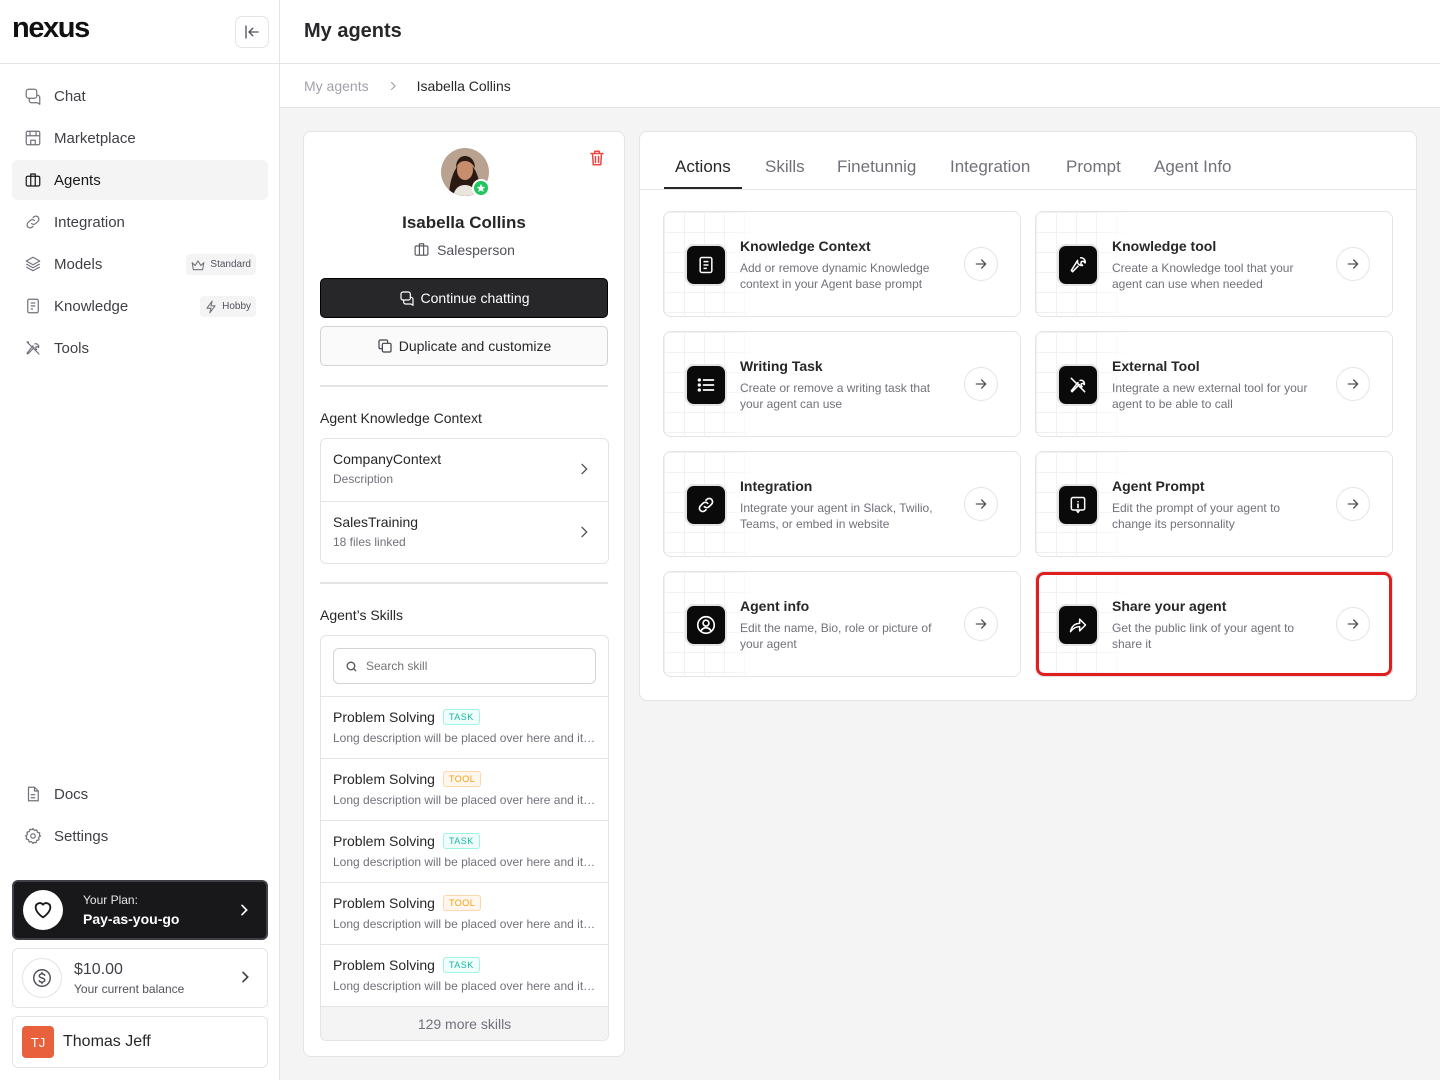 This screenshot has height=1080, width=1440. Describe the element at coordinates (376, 522) in the screenshot. I see `list-item-title: SalesTraining` at that location.